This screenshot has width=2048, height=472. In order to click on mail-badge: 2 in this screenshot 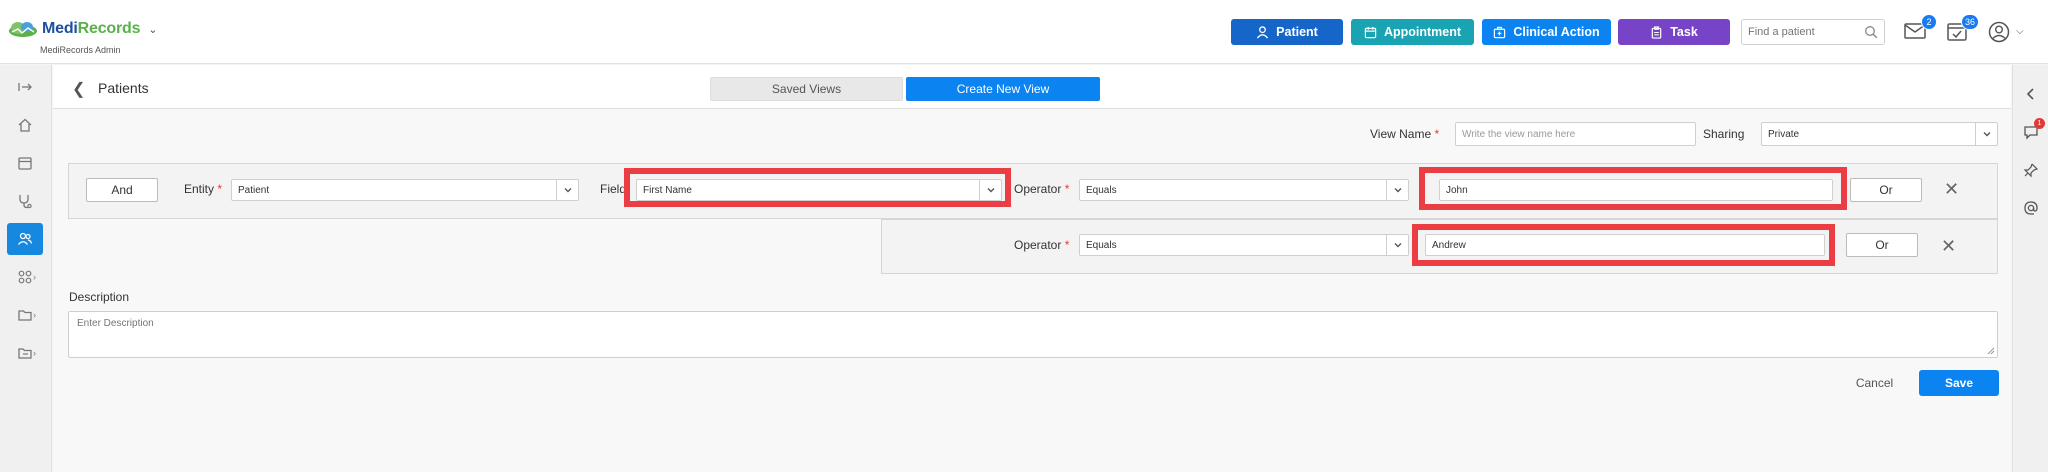, I will do `click(1929, 22)`.